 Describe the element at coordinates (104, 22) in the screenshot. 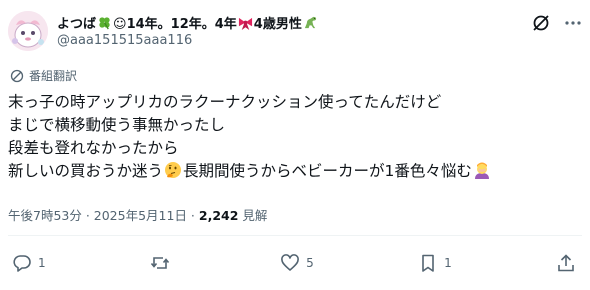

I see `four-leaf-clover-icon` at that location.